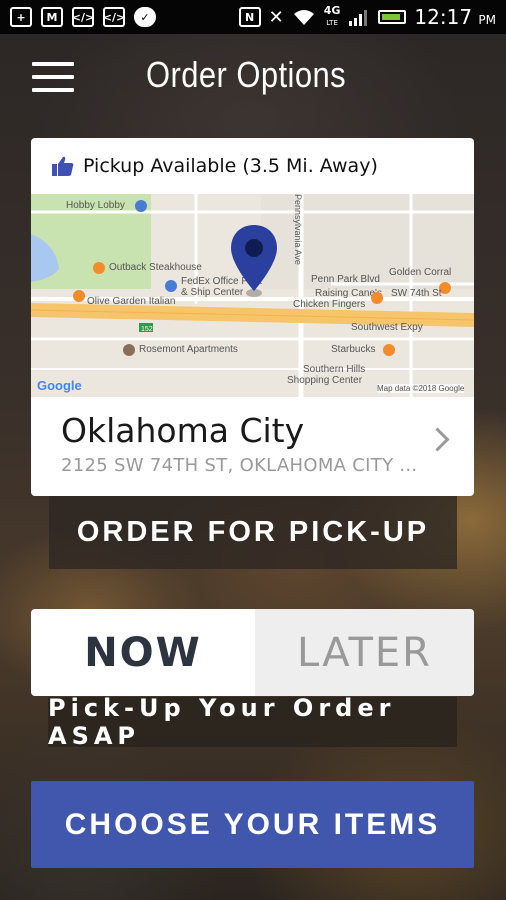  What do you see at coordinates (59, 385) in the screenshot?
I see `google-logo: Google` at bounding box center [59, 385].